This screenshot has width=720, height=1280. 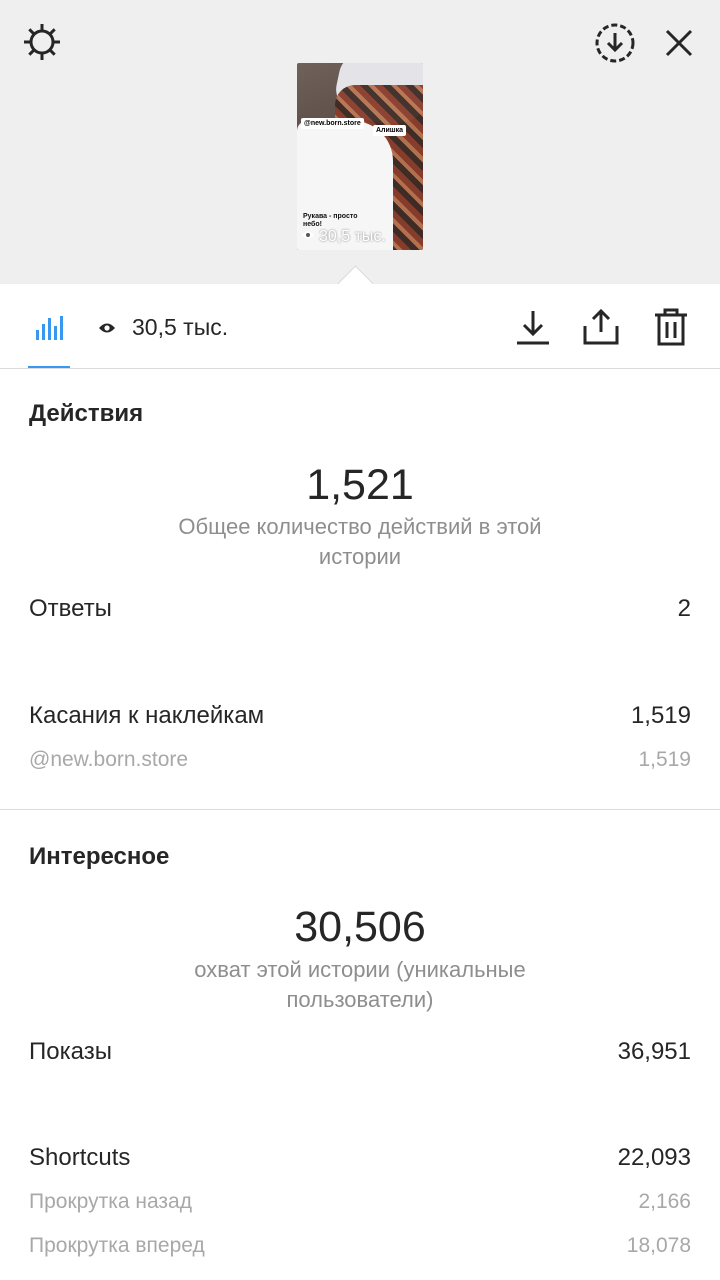 What do you see at coordinates (360, 609) in the screenshot?
I see `replies-row: Ответы 2` at bounding box center [360, 609].